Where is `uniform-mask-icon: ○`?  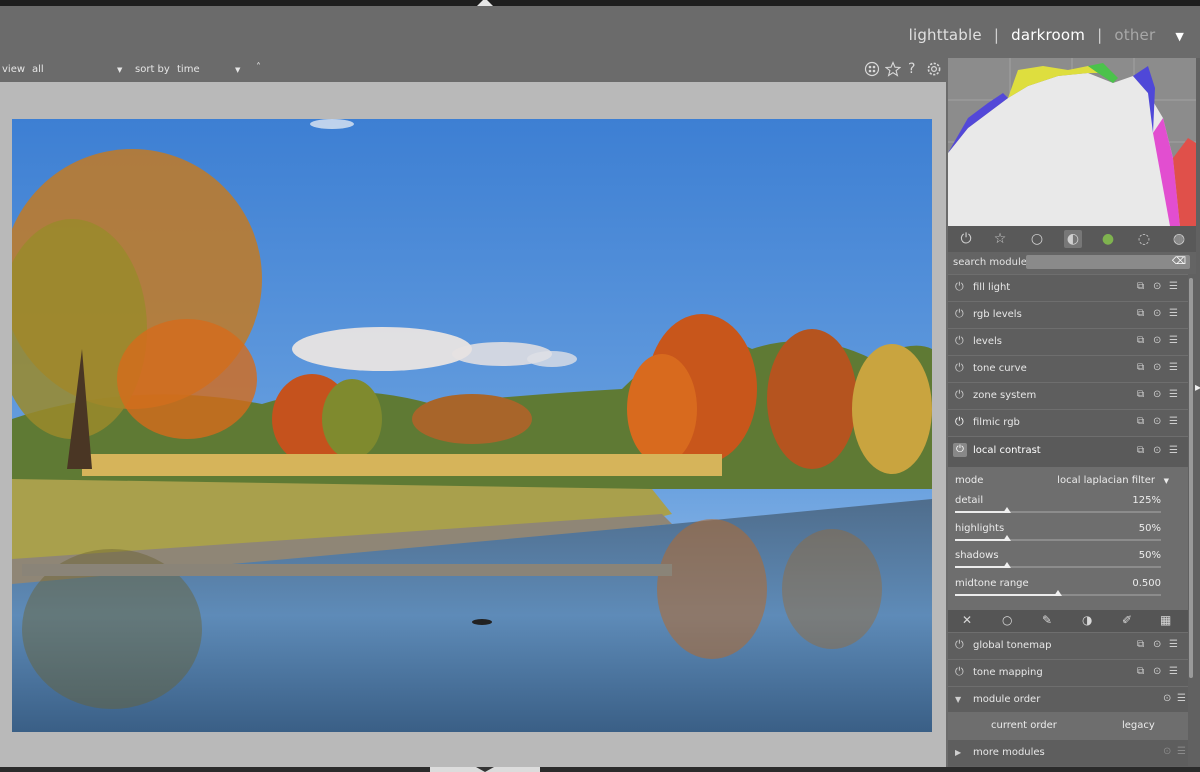 uniform-mask-icon: ○ is located at coordinates (1007, 620).